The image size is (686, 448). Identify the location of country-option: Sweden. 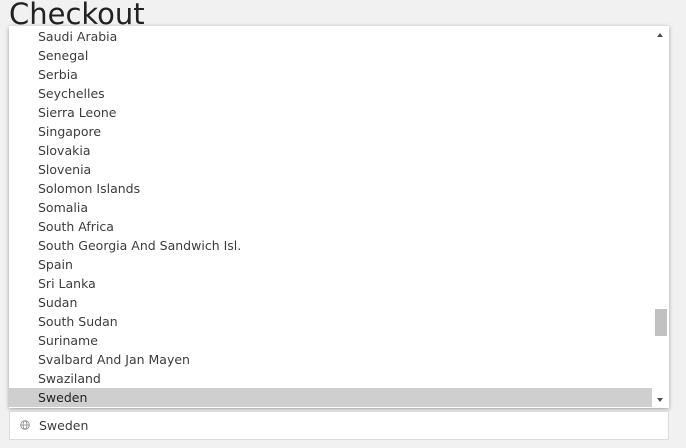
(330, 397).